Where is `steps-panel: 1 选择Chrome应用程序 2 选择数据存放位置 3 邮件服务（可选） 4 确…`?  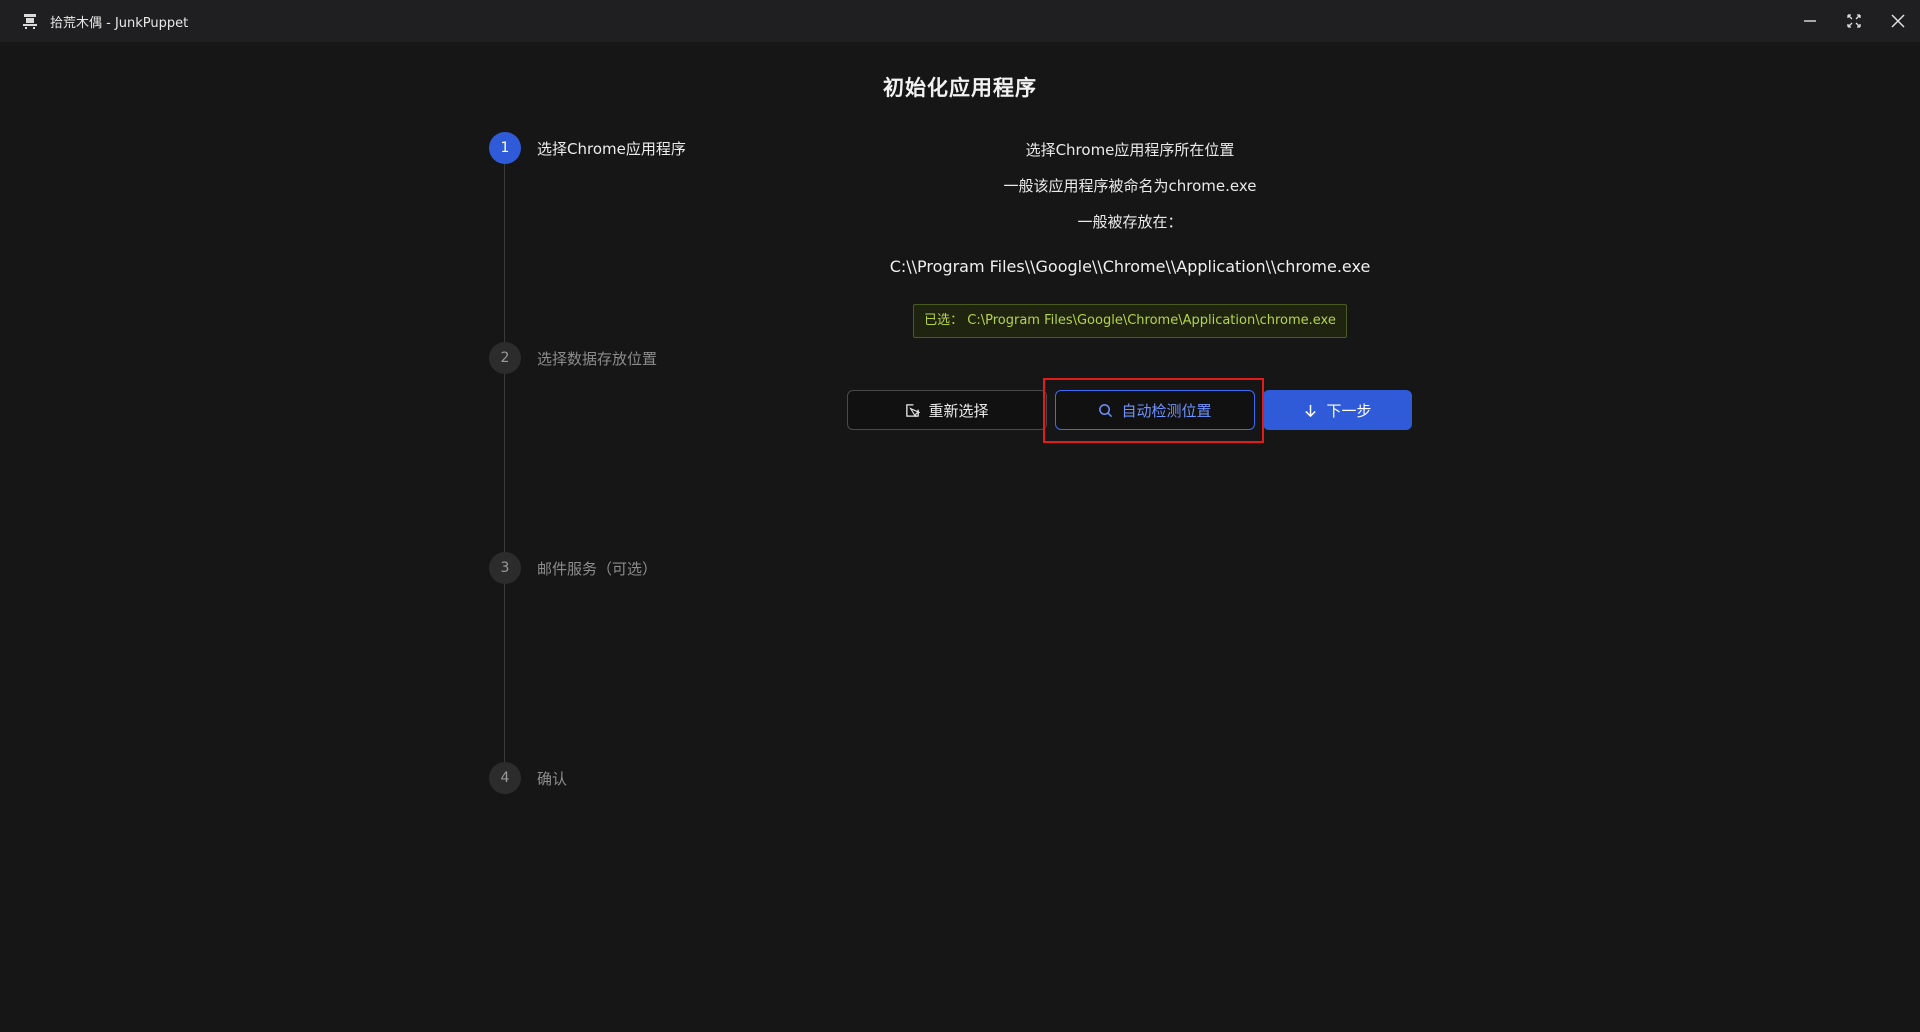
steps-panel: 1 选择Chrome应用程序 2 选择数据存放位置 3 邮件服务（可选） 4 确… is located at coordinates (619, 472).